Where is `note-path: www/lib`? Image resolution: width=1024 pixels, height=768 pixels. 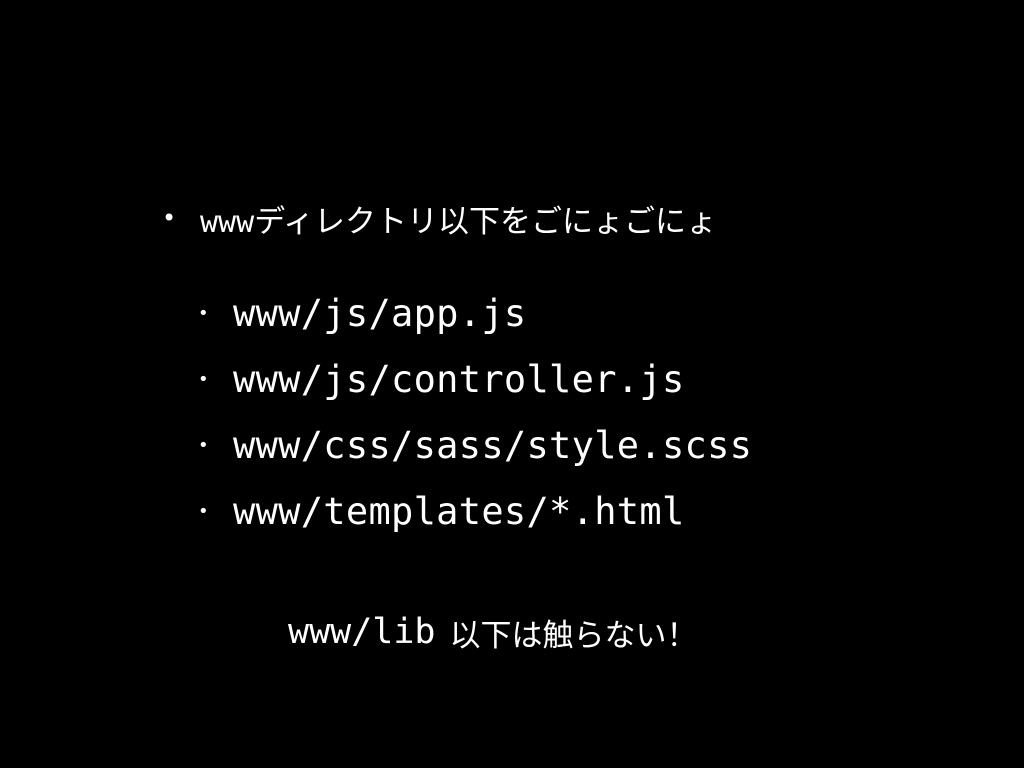
note-path: www/lib is located at coordinates (362, 632).